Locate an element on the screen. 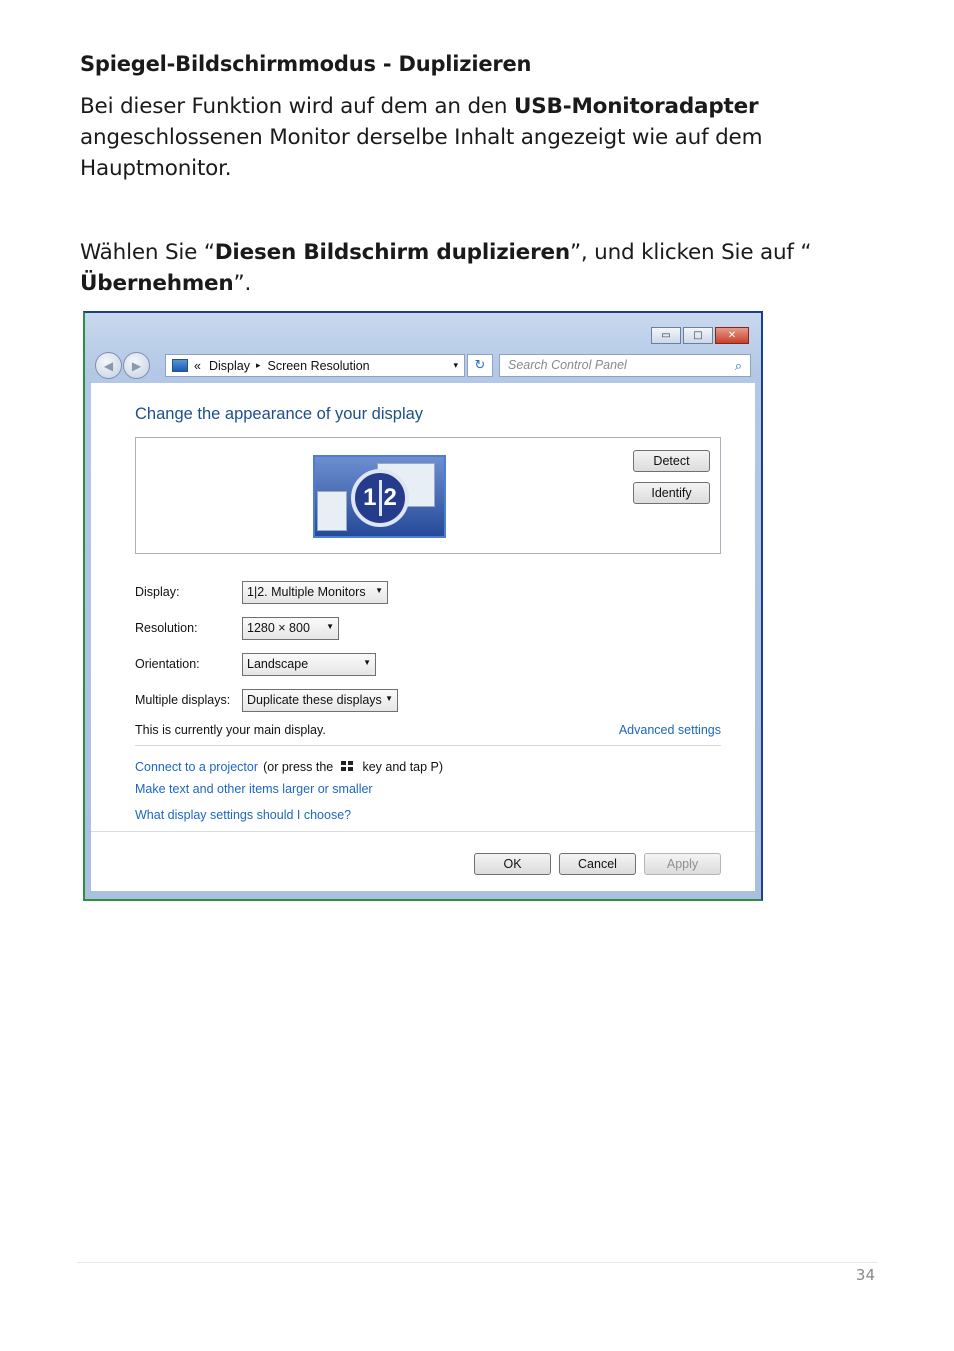 Image resolution: width=954 pixels, height=1351 pixels. windows-key-icon is located at coordinates (347, 766).